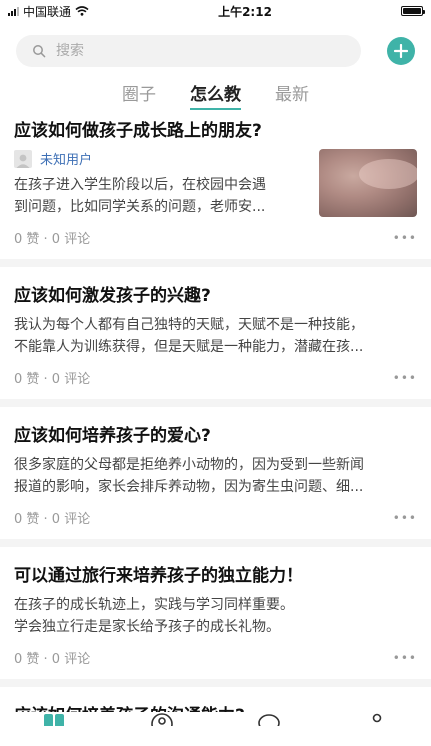 This screenshot has height=746, width=431. What do you see at coordinates (189, 465) in the screenshot?
I see `excerpt-line: 很多家庭的父母都是拒绝养小动物的，因为受到一些新闻` at bounding box center [189, 465].